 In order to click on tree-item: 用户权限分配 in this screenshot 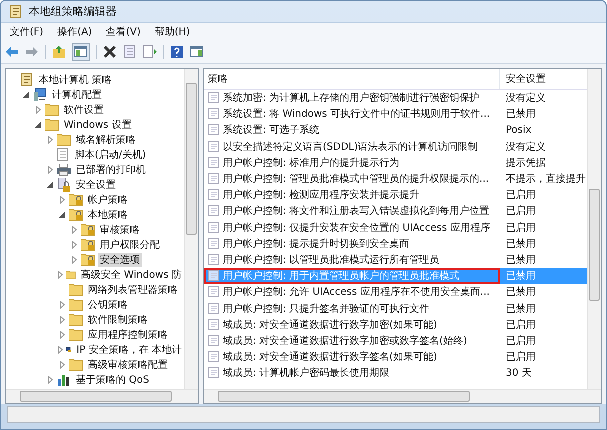, I will do `click(130, 245)`.